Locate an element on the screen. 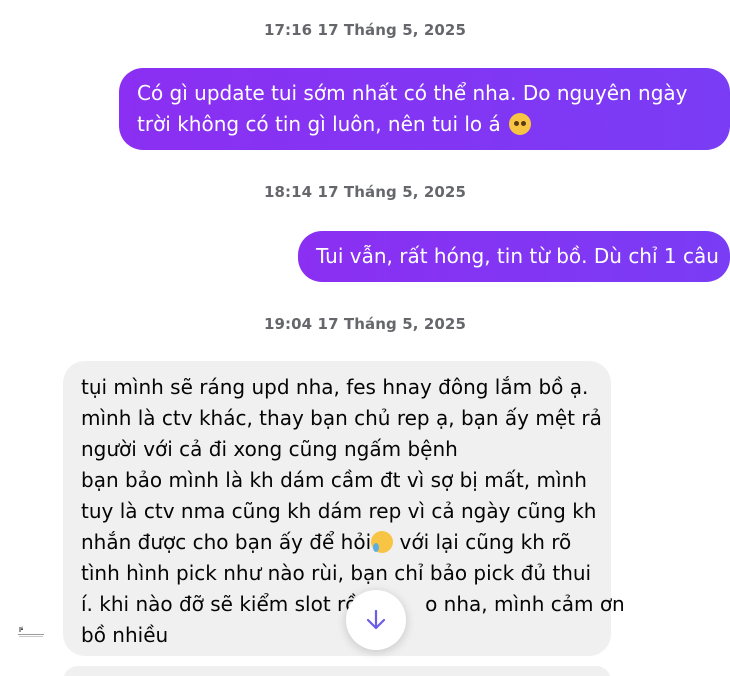 The width and height of the screenshot is (730, 676). message-text-line: í. khi nào đỡ sẽ kiểm slot rồi is located at coordinates (222, 604).